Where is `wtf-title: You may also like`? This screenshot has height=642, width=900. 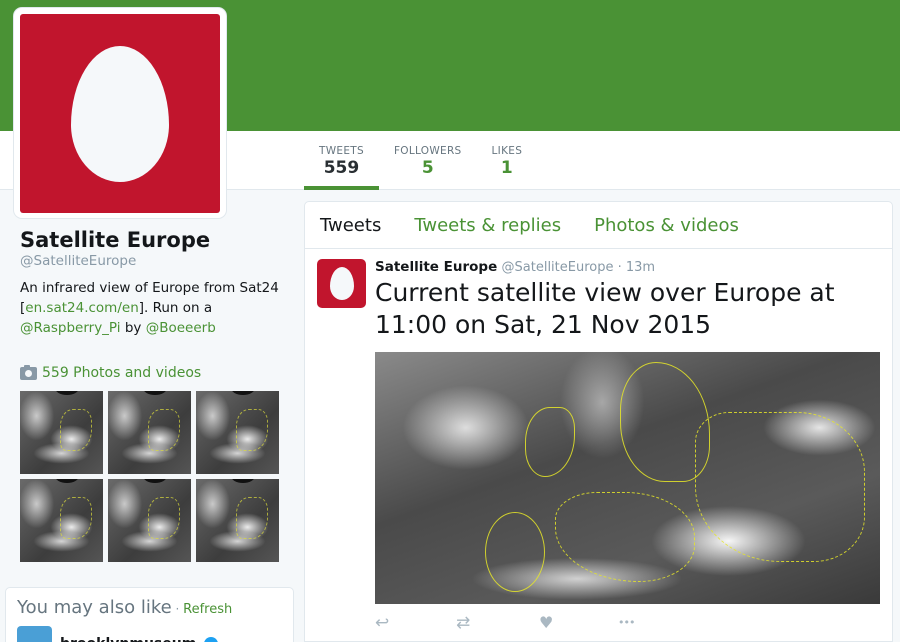 wtf-title: You may also like is located at coordinates (94, 607).